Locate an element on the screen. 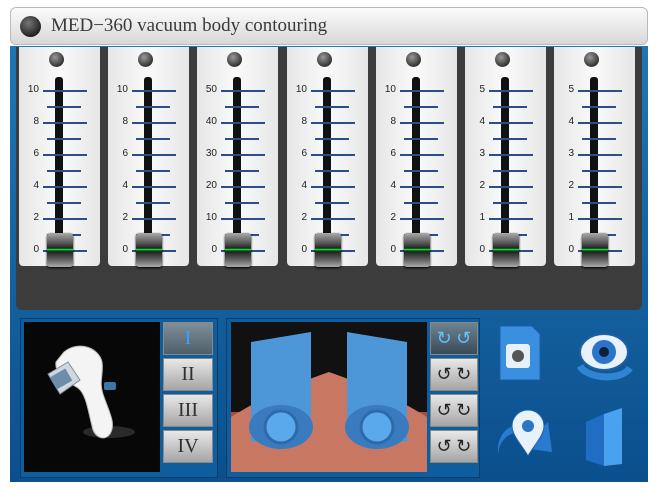 This screenshot has height=488, width=660. level-button-4: IV is located at coordinates (188, 446).